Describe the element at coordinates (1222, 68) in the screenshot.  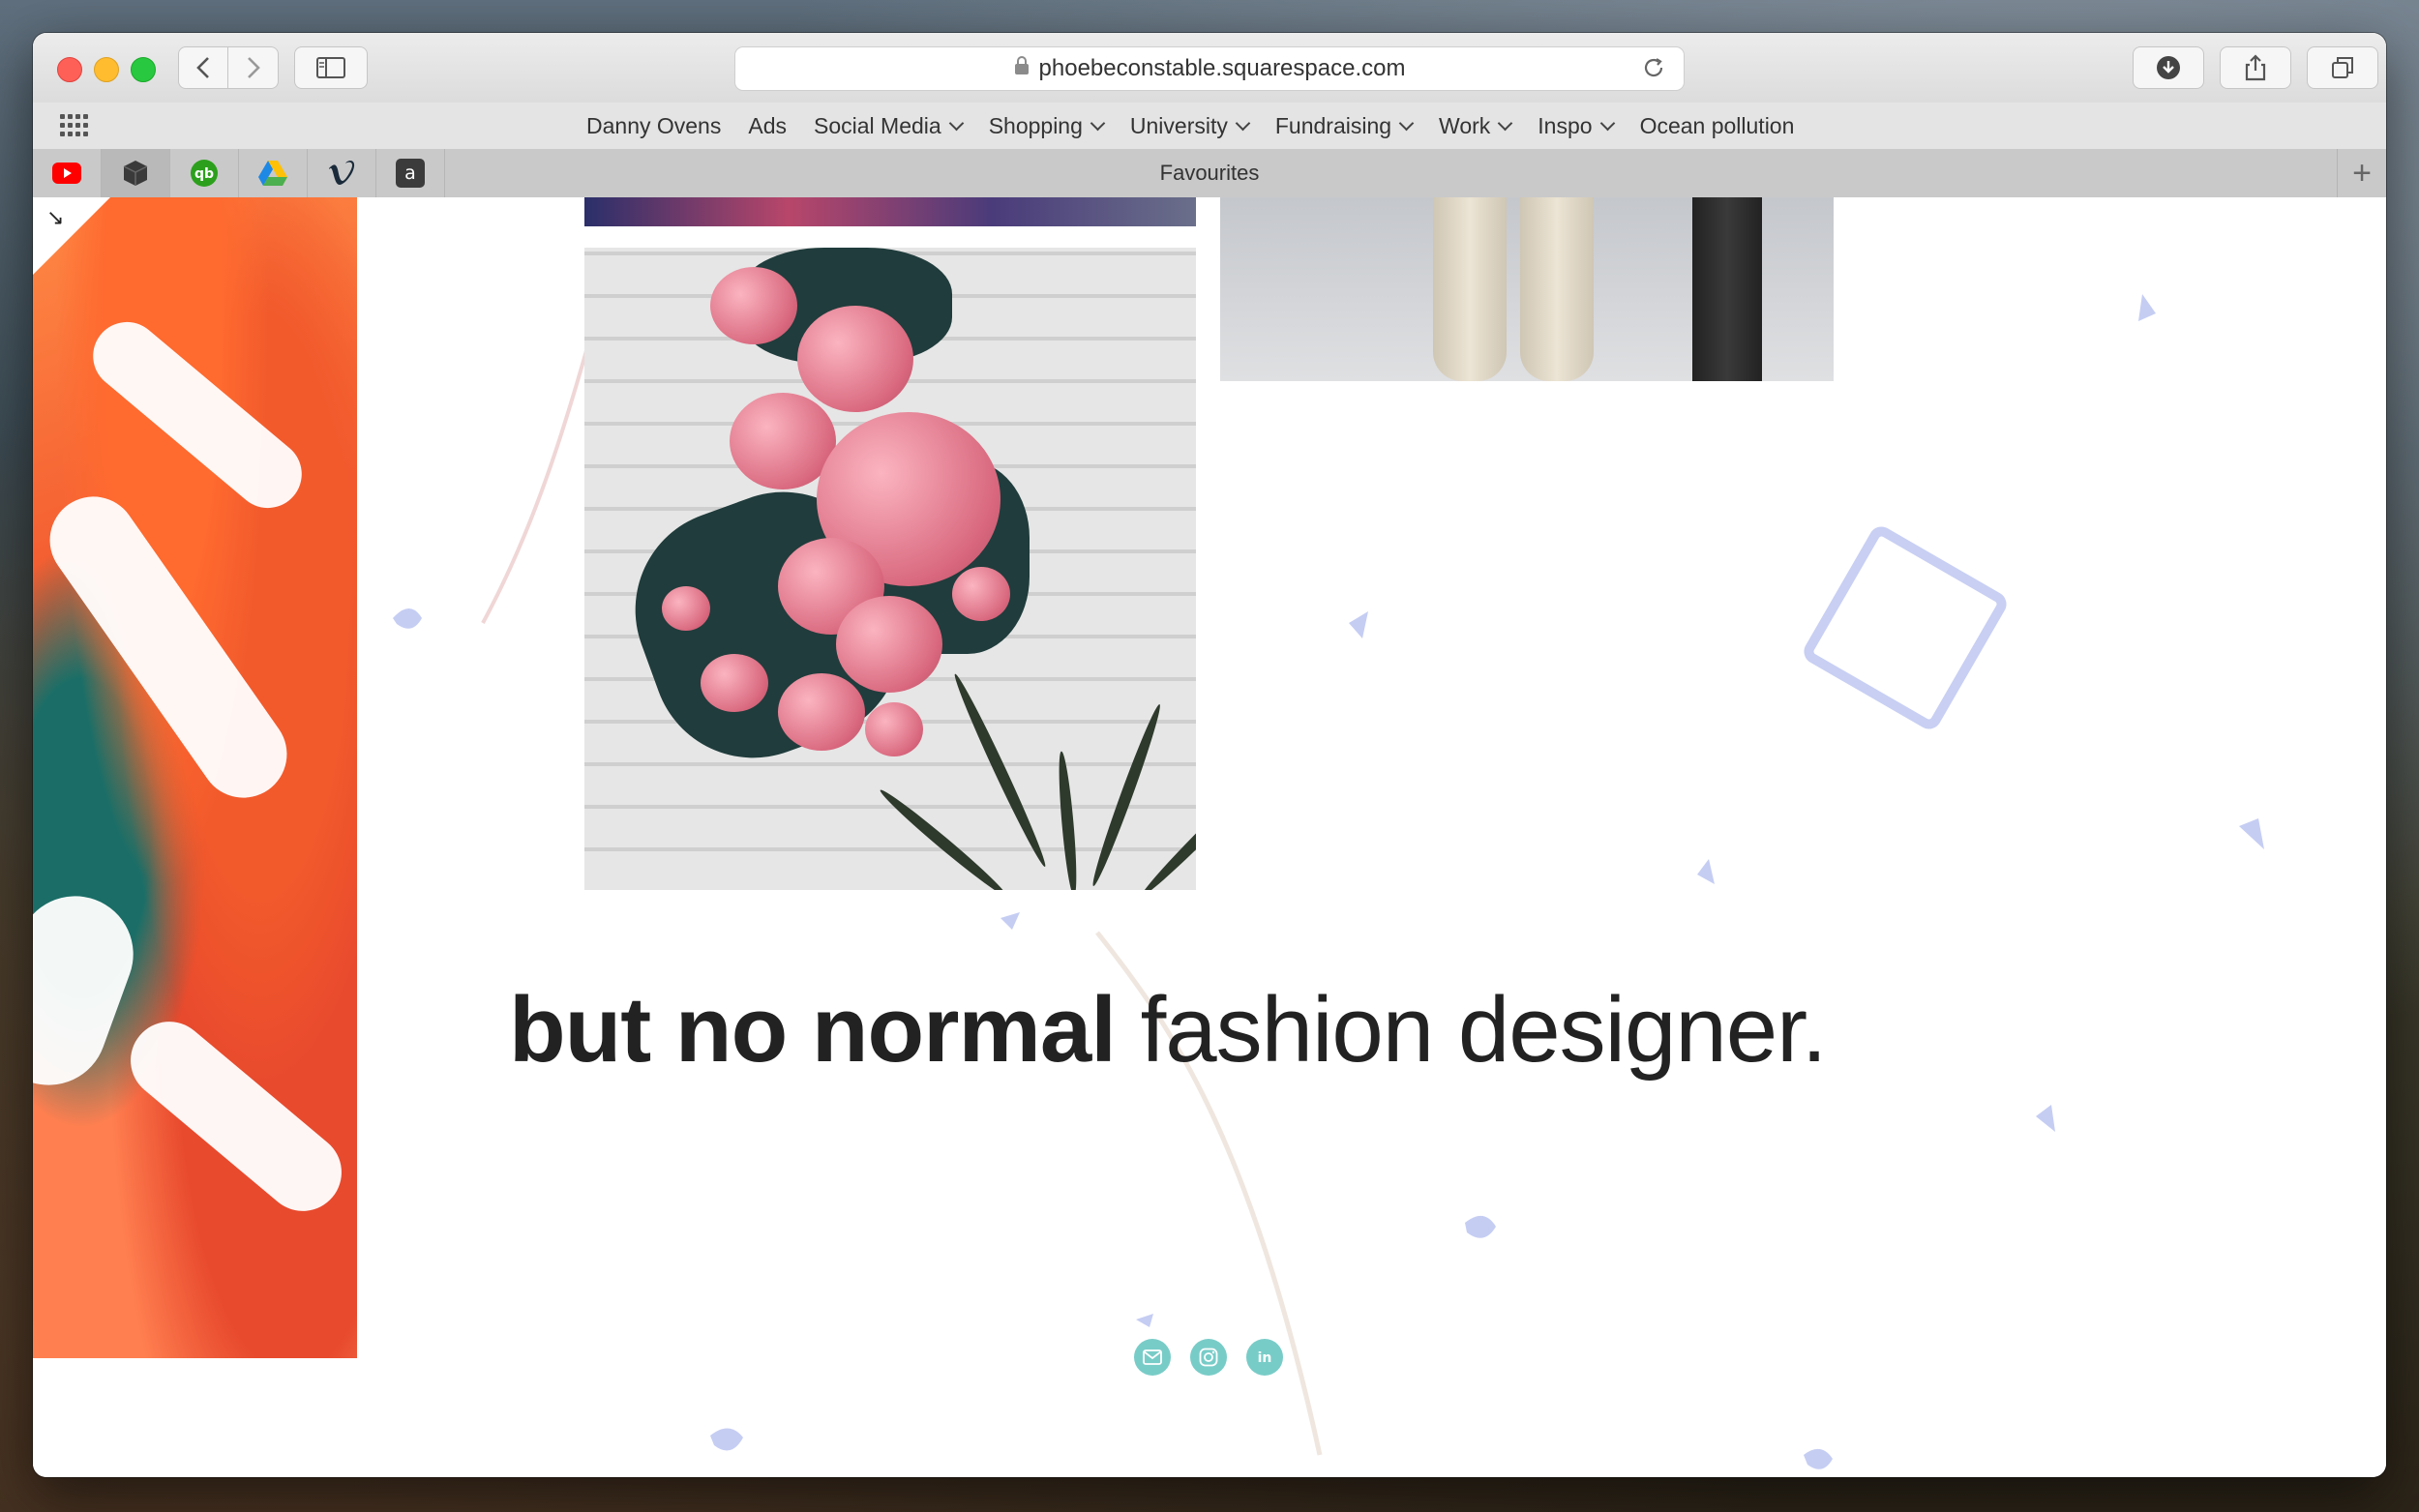
I see `url-text: phoebeconstable.squarespace.com` at that location.